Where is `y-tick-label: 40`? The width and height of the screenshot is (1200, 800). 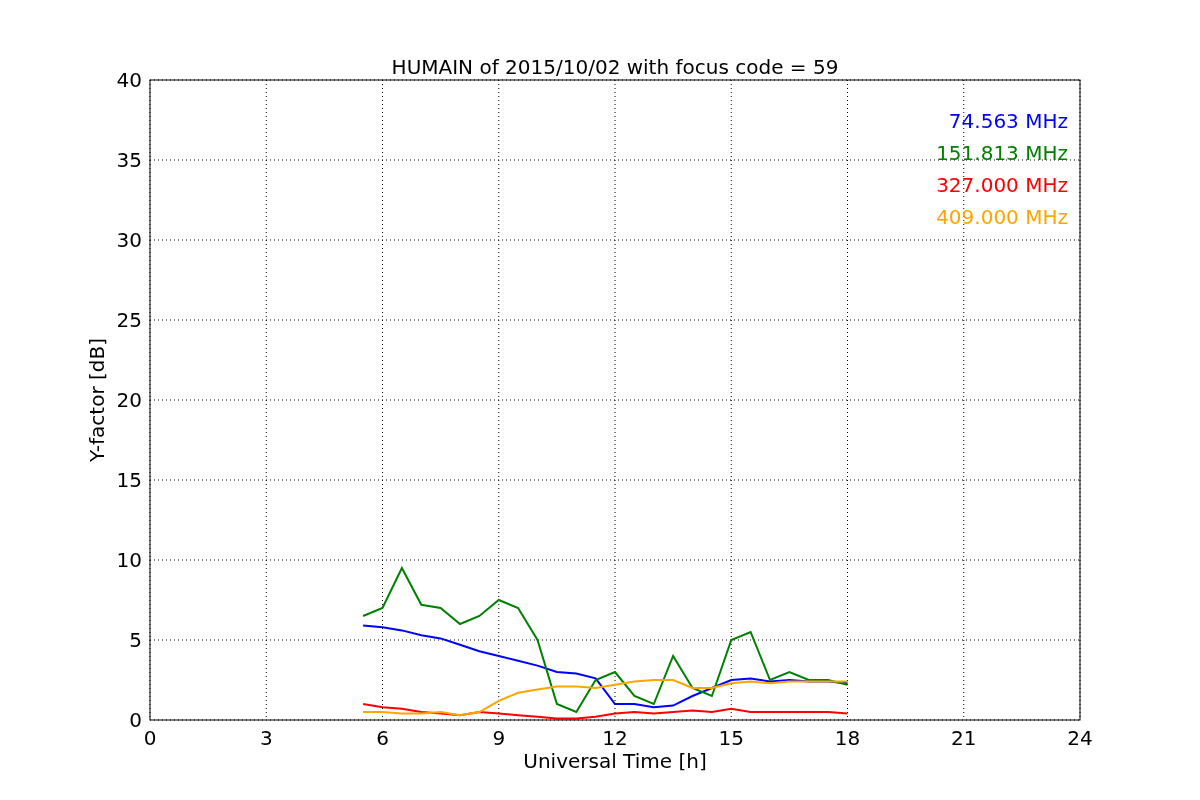 y-tick-label: 40 is located at coordinates (129, 80).